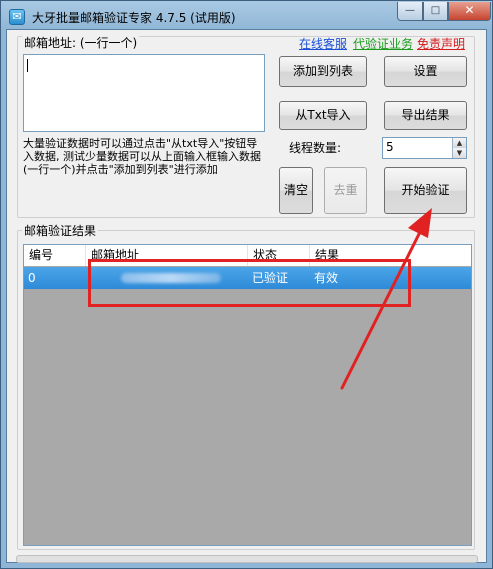 The width and height of the screenshot is (493, 569). Describe the element at coordinates (425, 71) in the screenshot. I see `settings-button: 设置` at that location.